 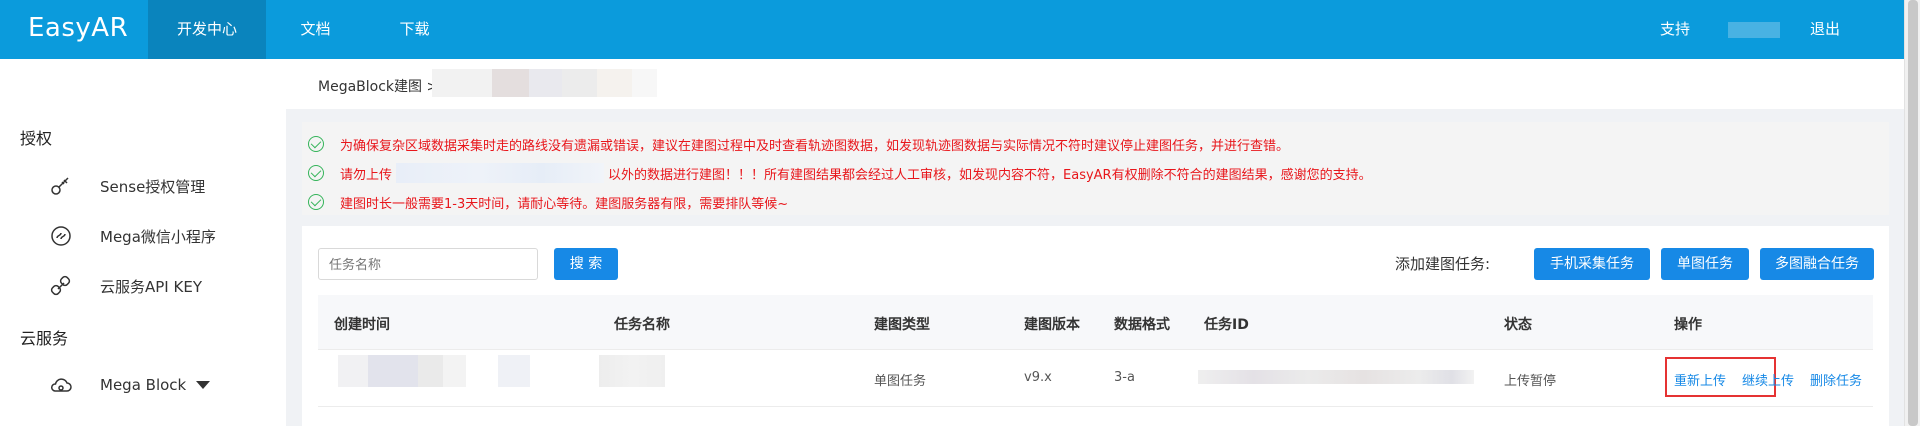 What do you see at coordinates (1142, 325) in the screenshot?
I see `col-data-format: 数据格式` at bounding box center [1142, 325].